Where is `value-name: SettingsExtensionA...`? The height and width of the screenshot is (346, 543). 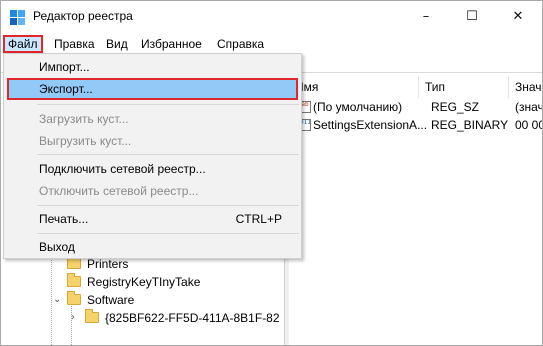 value-name: SettingsExtensionA... is located at coordinates (370, 125).